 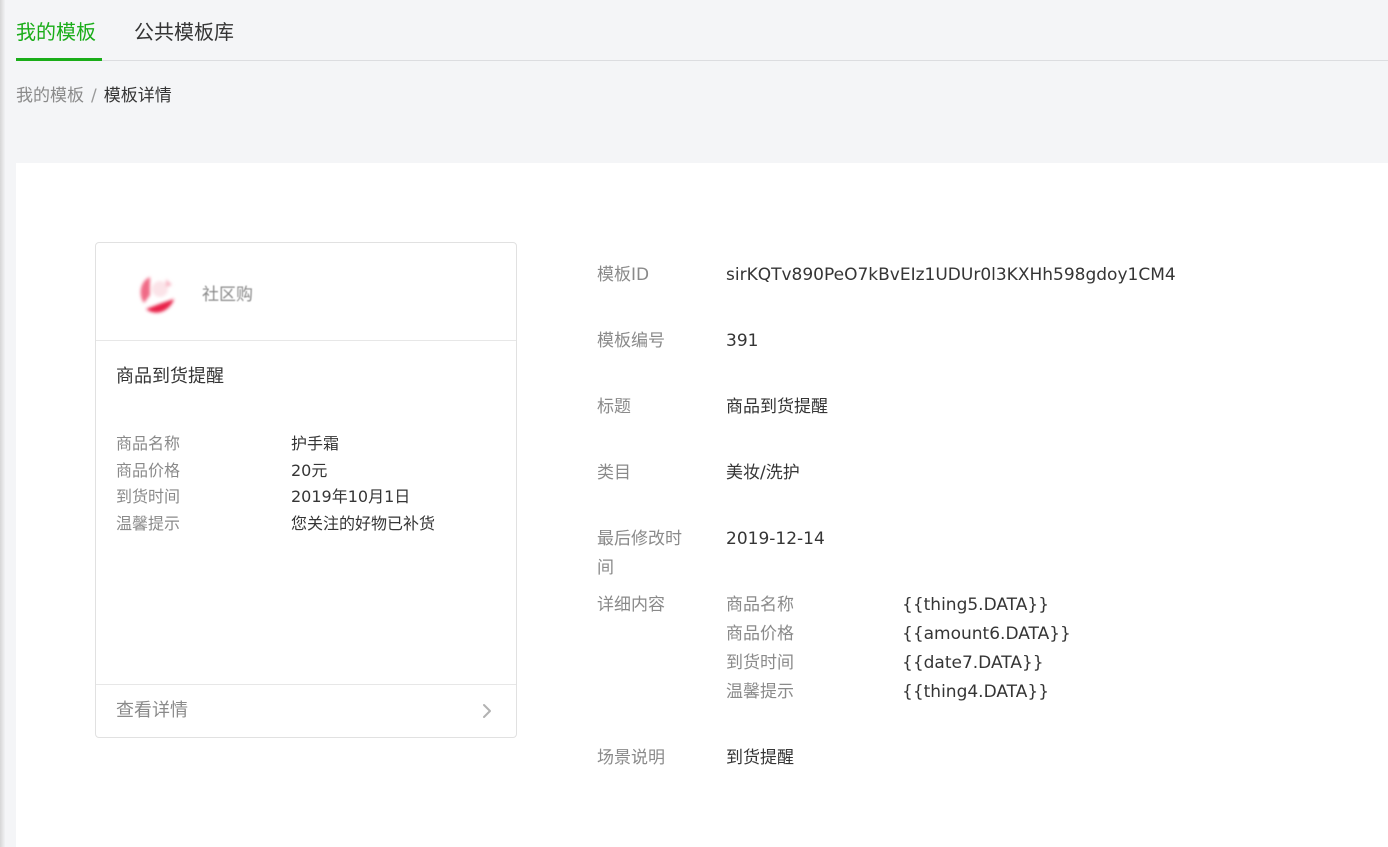 What do you see at coordinates (148, 496) in the screenshot?
I see `preview-field-key: 到货时间` at bounding box center [148, 496].